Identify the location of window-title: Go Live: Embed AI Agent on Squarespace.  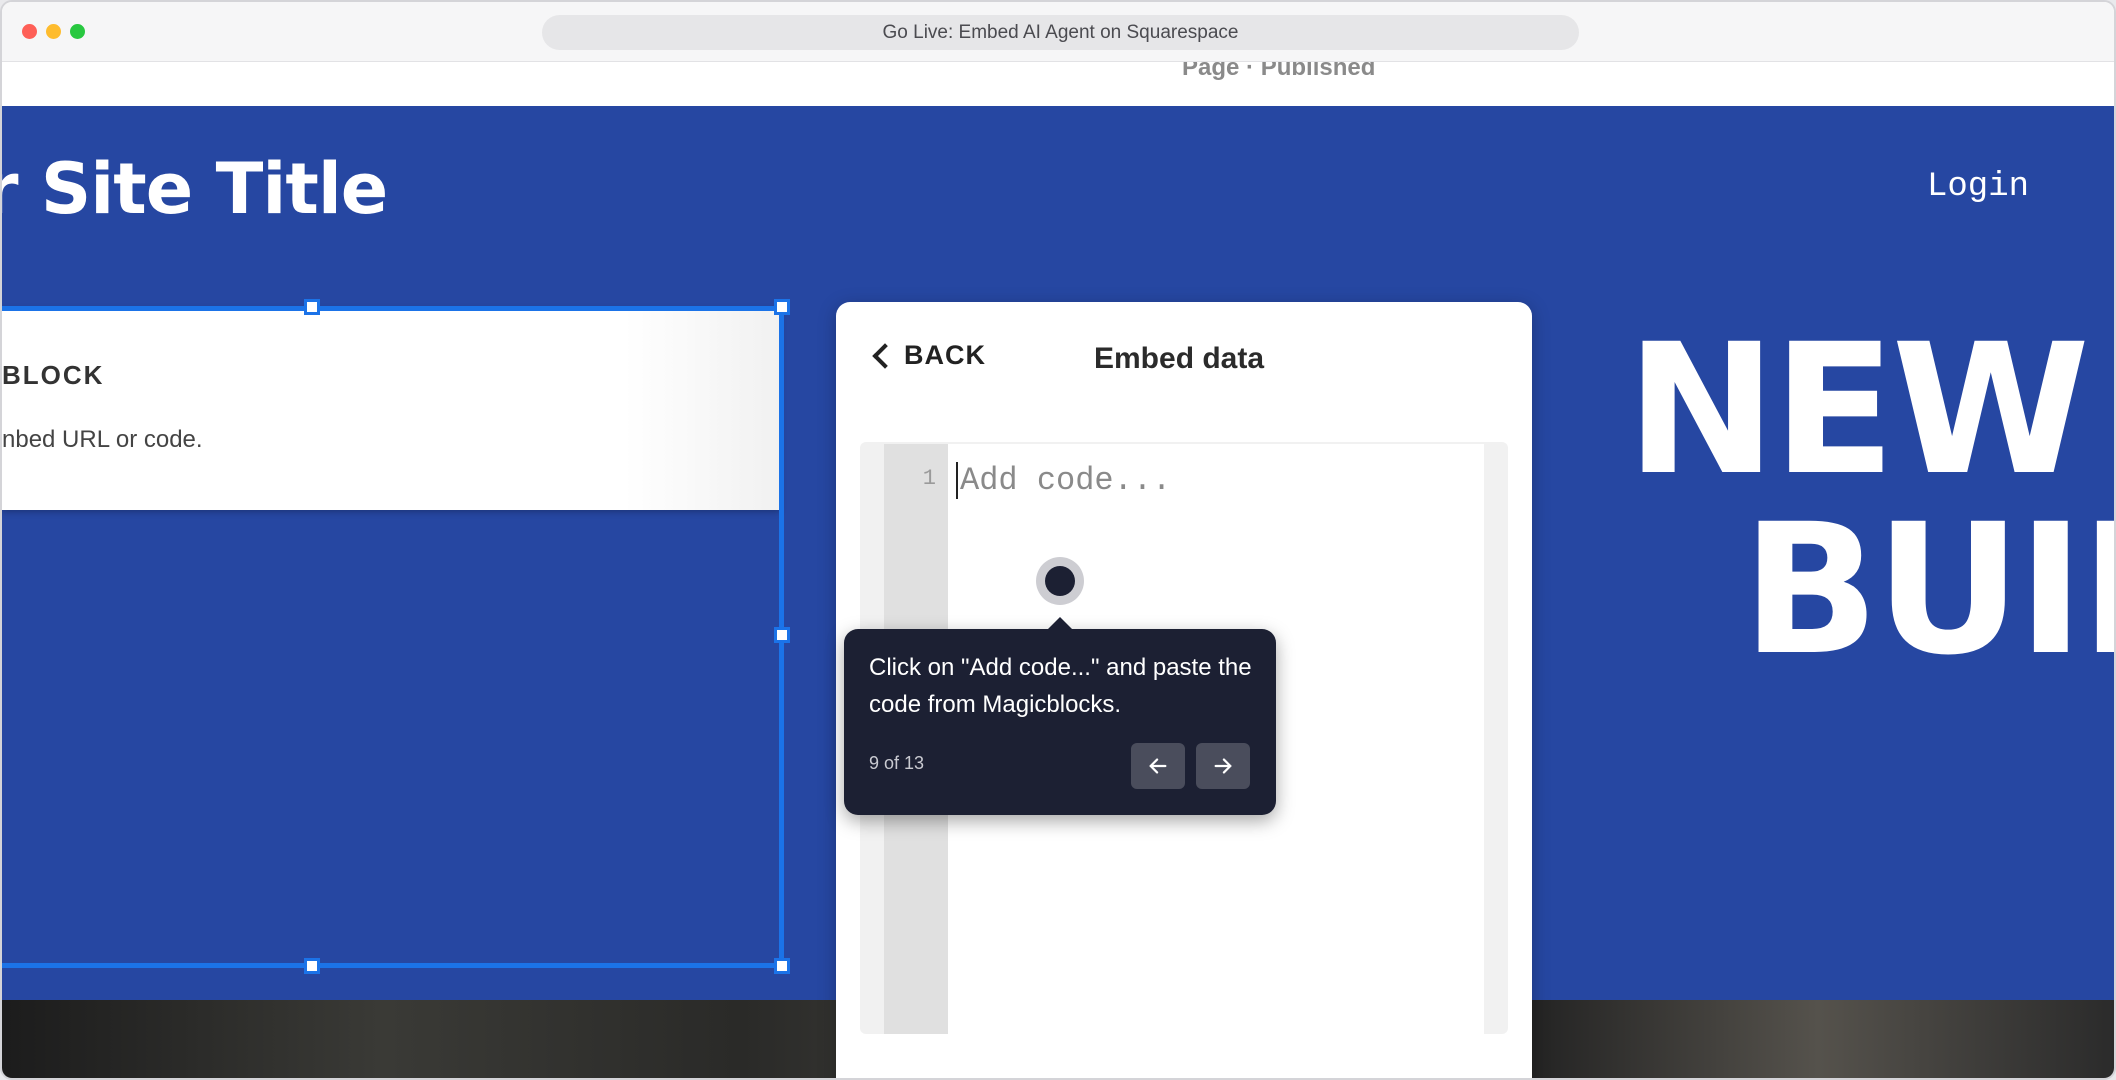
(1060, 32).